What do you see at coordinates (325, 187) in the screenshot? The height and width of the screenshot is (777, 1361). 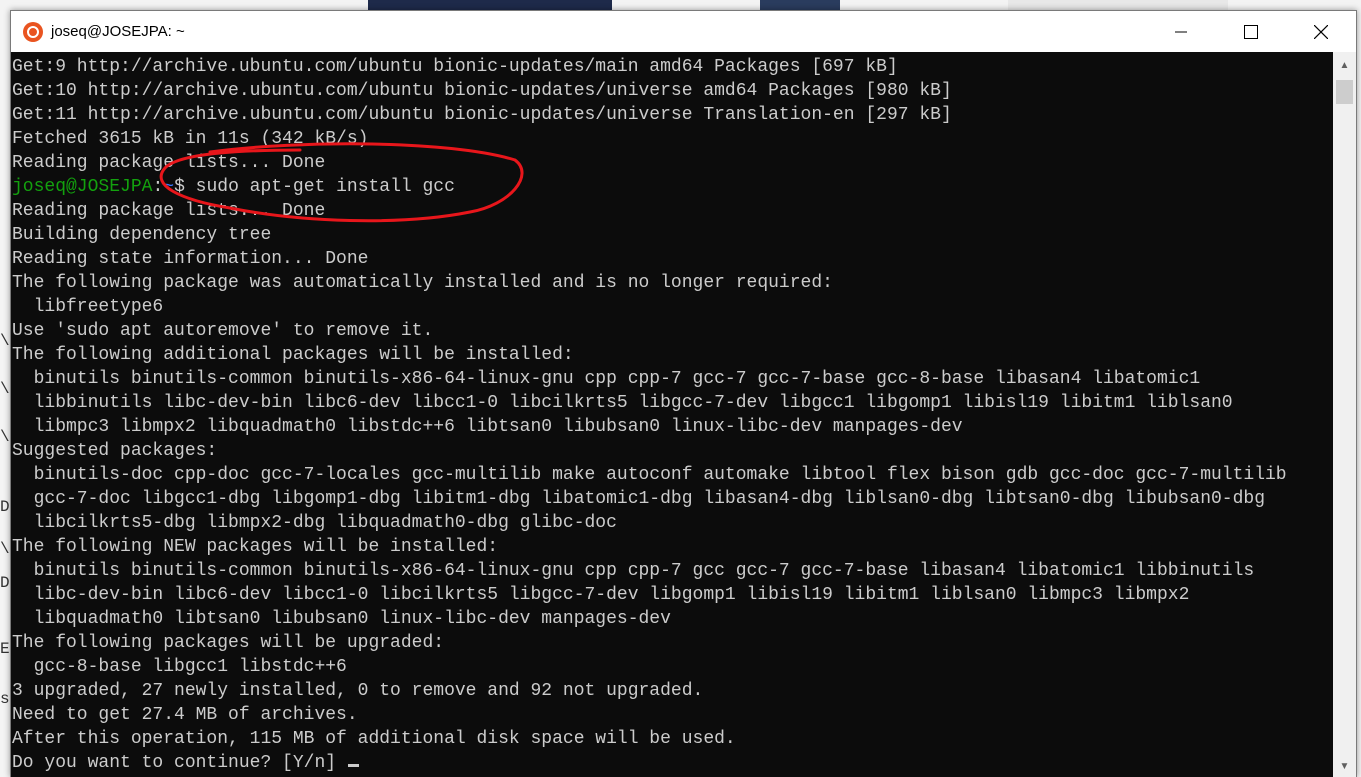 I see `command-text: sudo apt-get install gcc` at bounding box center [325, 187].